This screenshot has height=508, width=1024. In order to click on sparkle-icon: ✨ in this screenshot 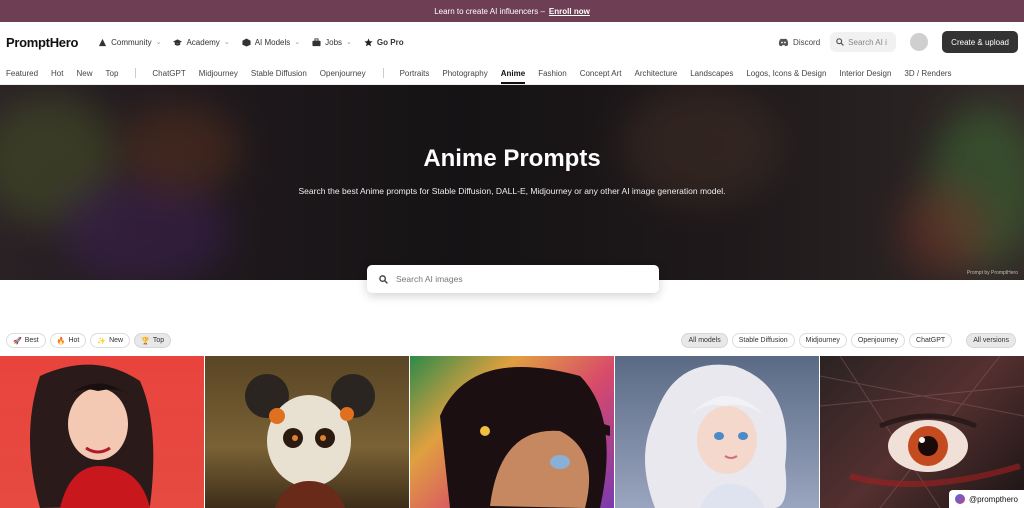, I will do `click(102, 341)`.